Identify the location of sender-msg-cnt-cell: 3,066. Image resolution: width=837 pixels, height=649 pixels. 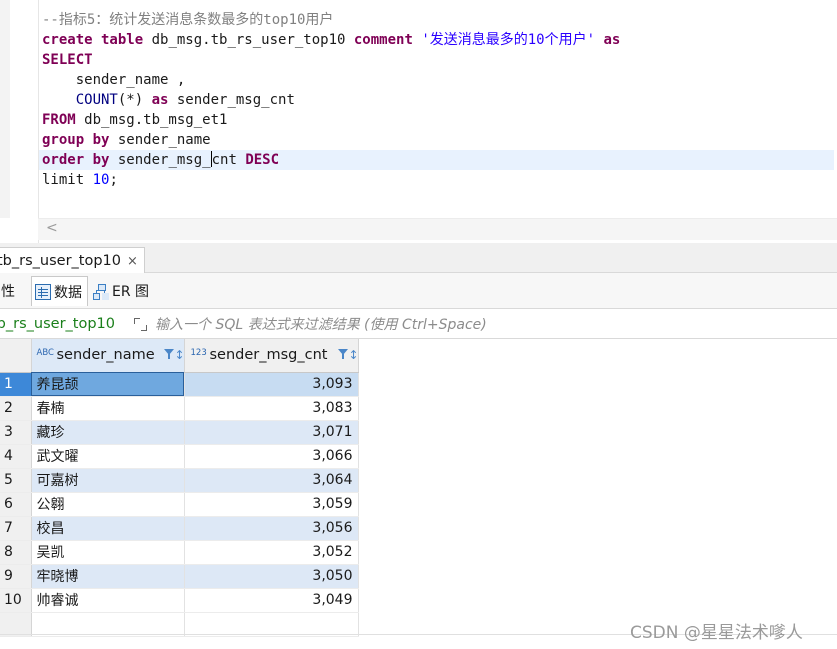
(271, 456).